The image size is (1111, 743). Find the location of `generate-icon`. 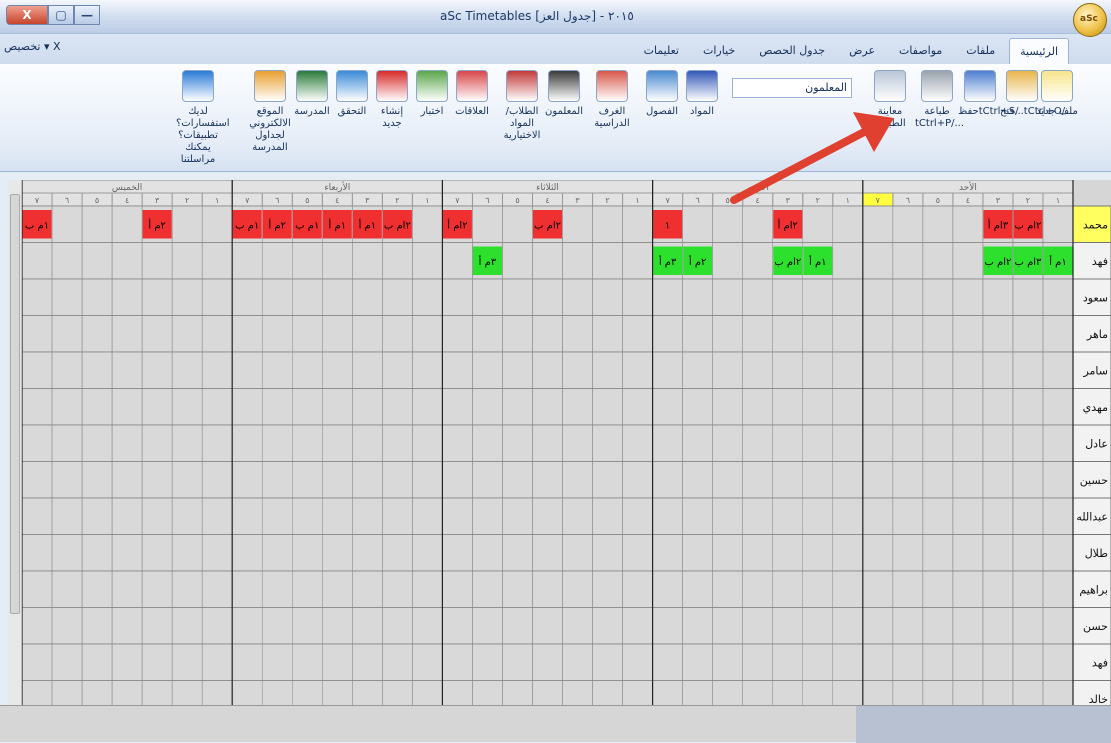

generate-icon is located at coordinates (392, 86).